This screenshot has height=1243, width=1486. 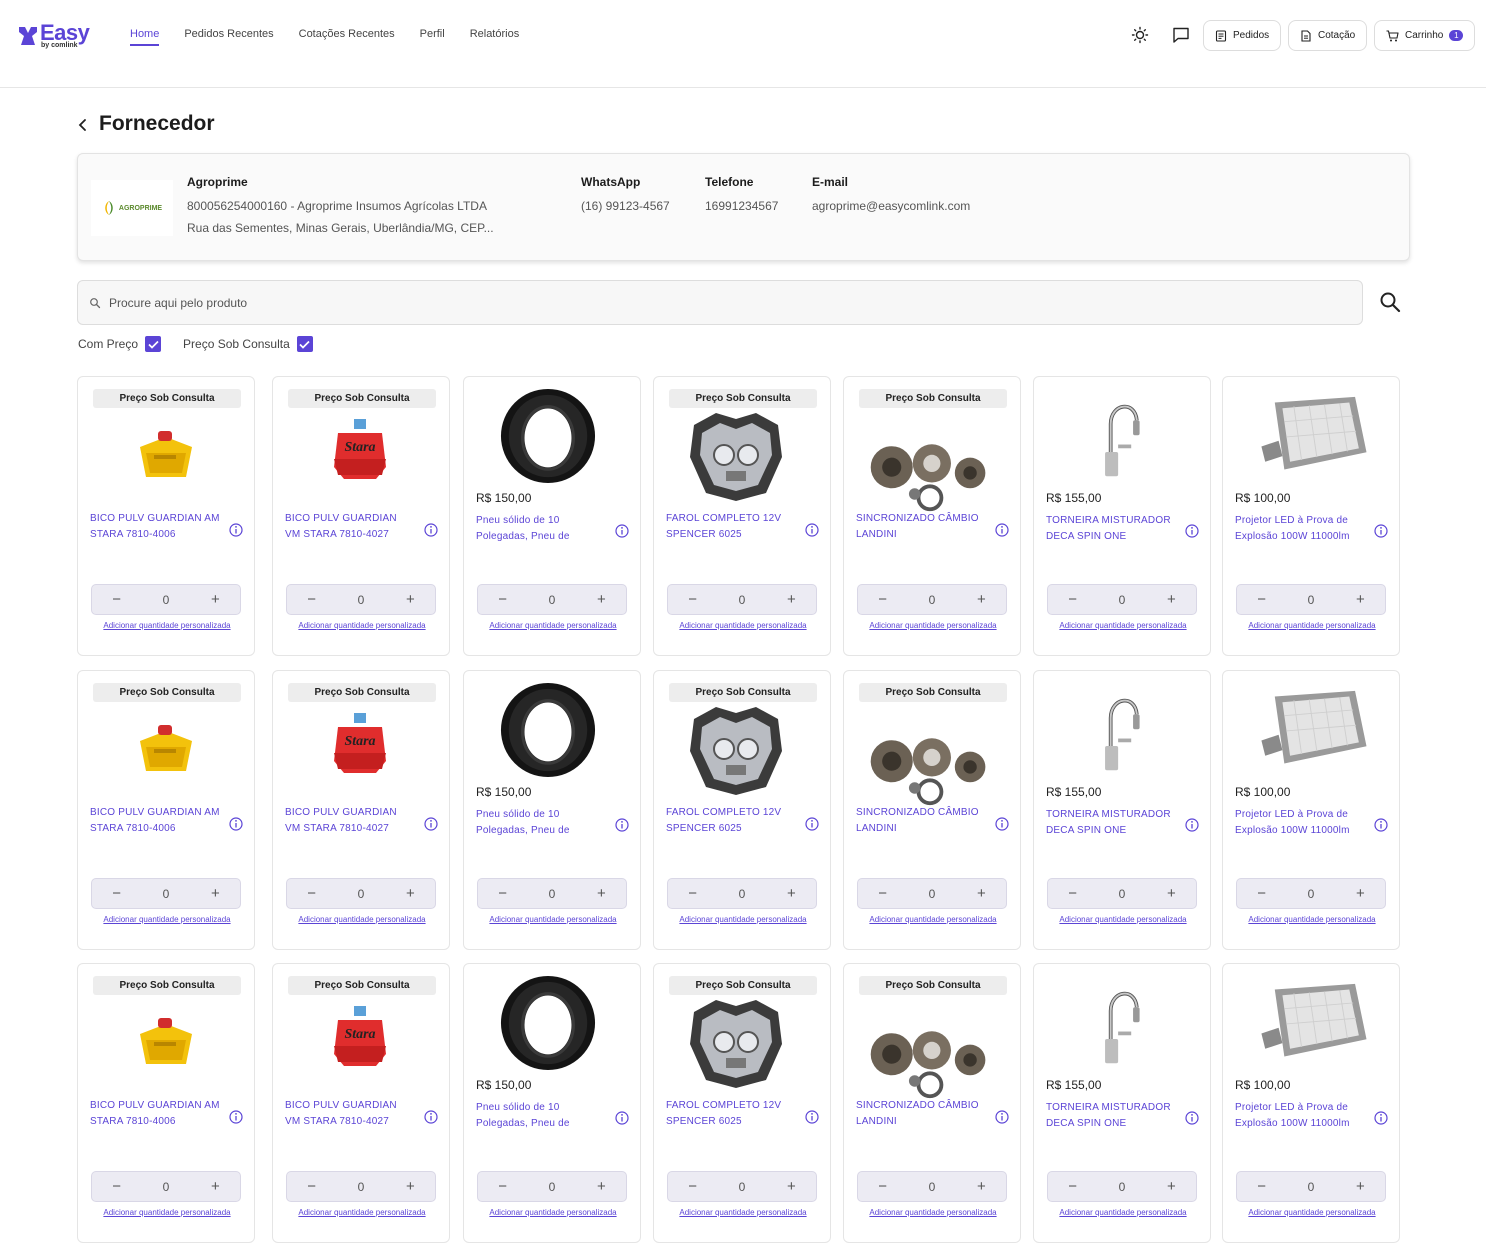 What do you see at coordinates (891, 206) in the screenshot?
I see `email-value: agroprime@easycomlink.com` at bounding box center [891, 206].